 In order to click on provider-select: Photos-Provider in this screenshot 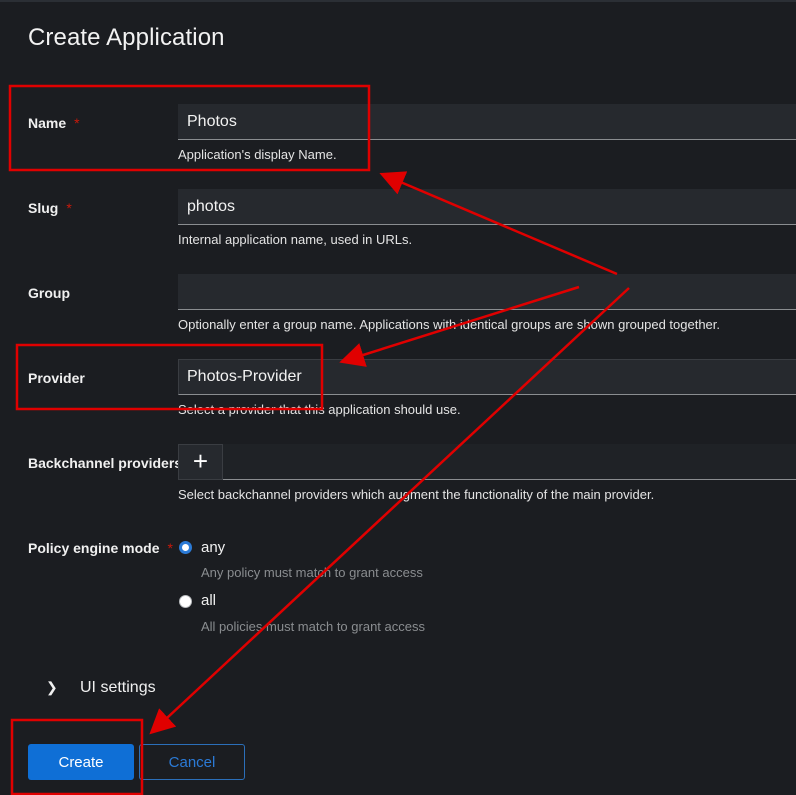, I will do `click(487, 377)`.